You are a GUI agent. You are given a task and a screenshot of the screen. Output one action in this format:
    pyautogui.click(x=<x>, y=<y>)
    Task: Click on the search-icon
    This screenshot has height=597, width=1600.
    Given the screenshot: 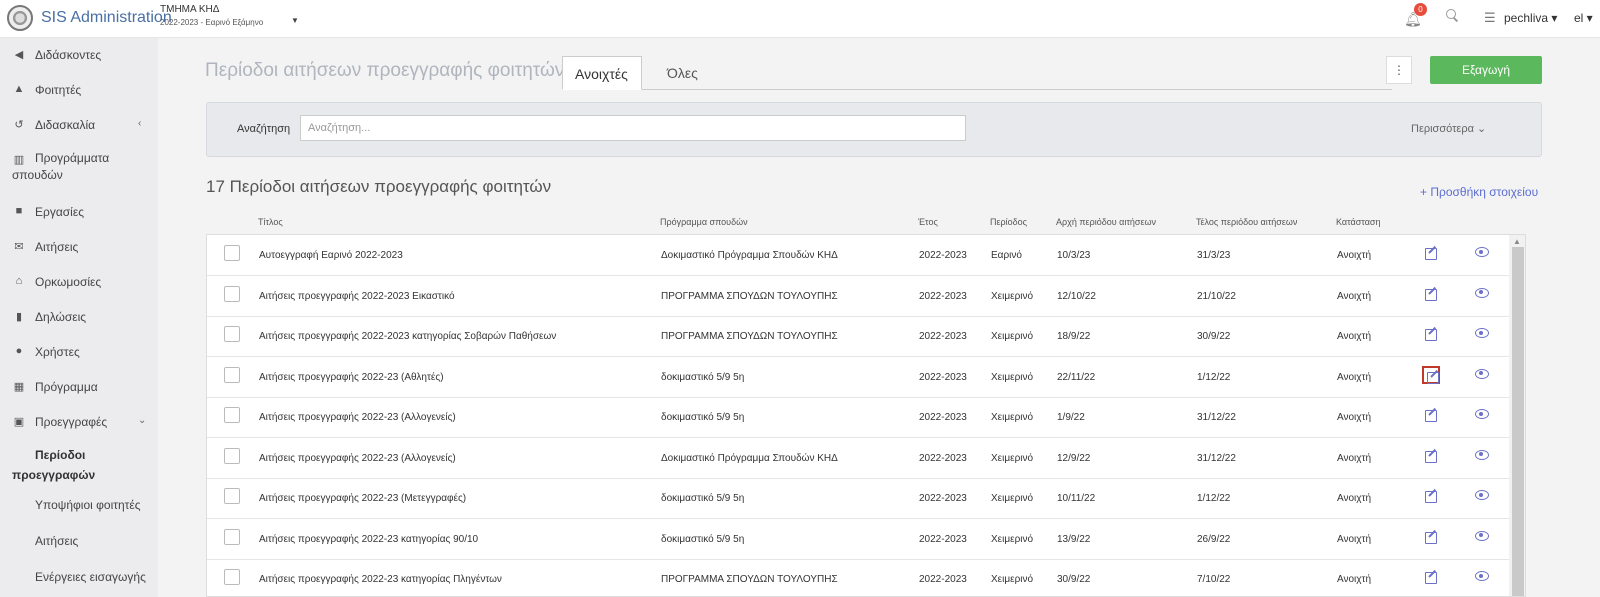 What is the action you would take?
    pyautogui.click(x=1452, y=15)
    